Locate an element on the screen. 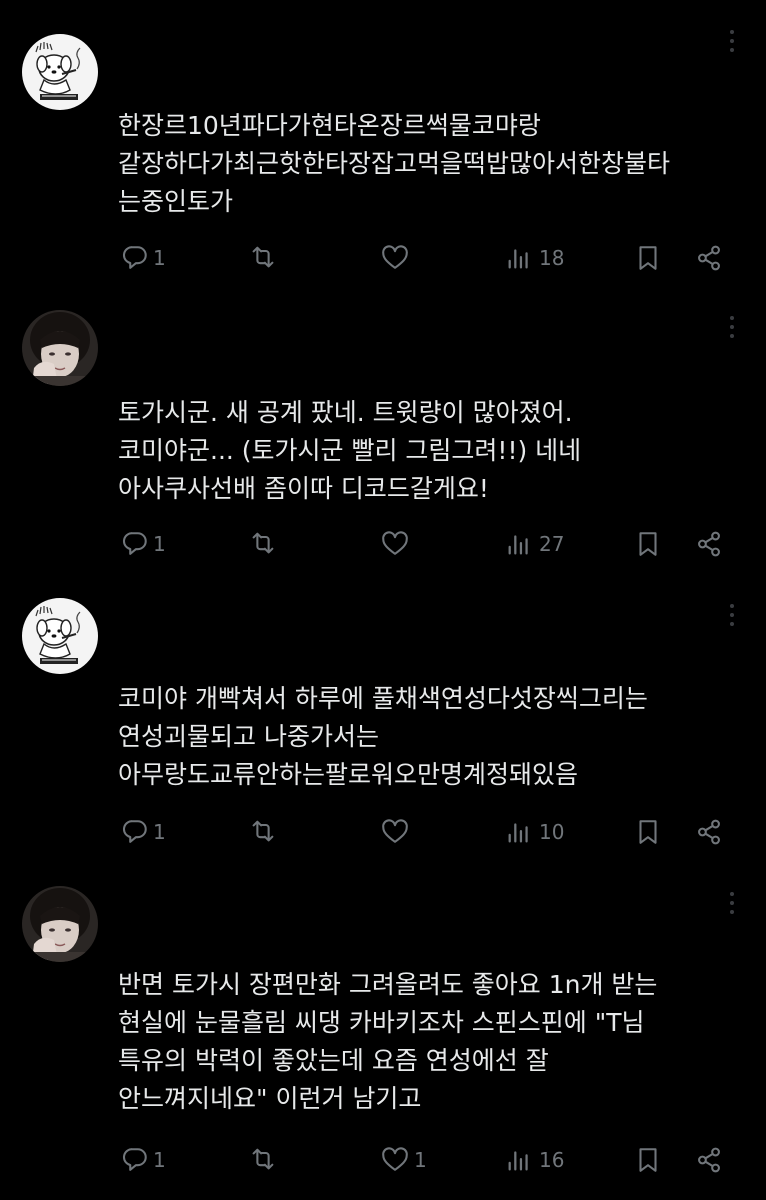  views-count: 27 is located at coordinates (552, 544).